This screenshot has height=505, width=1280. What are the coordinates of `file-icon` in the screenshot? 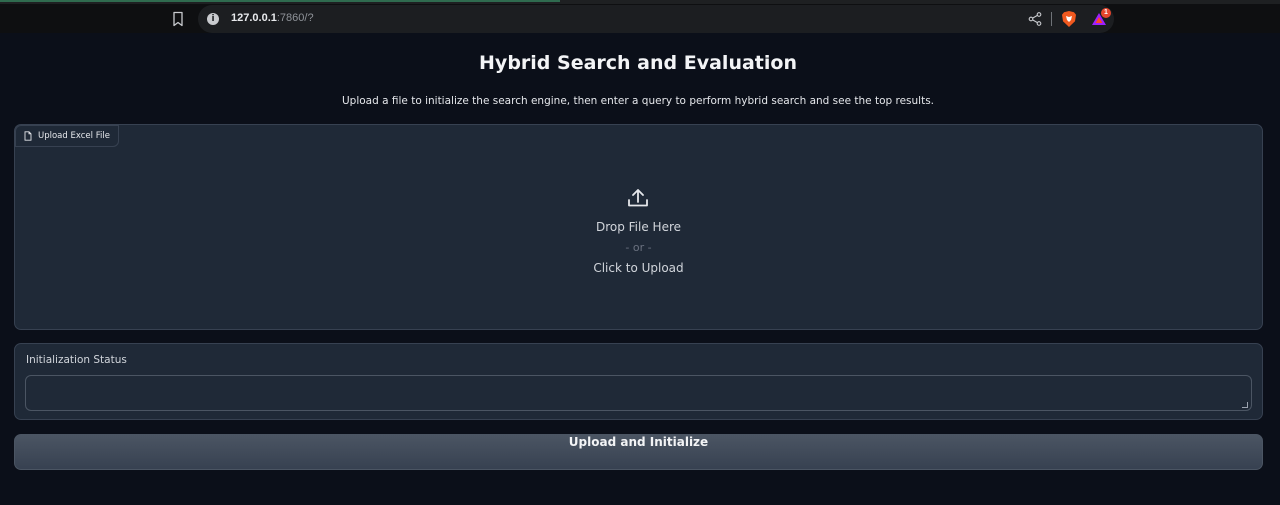 It's located at (28, 136).